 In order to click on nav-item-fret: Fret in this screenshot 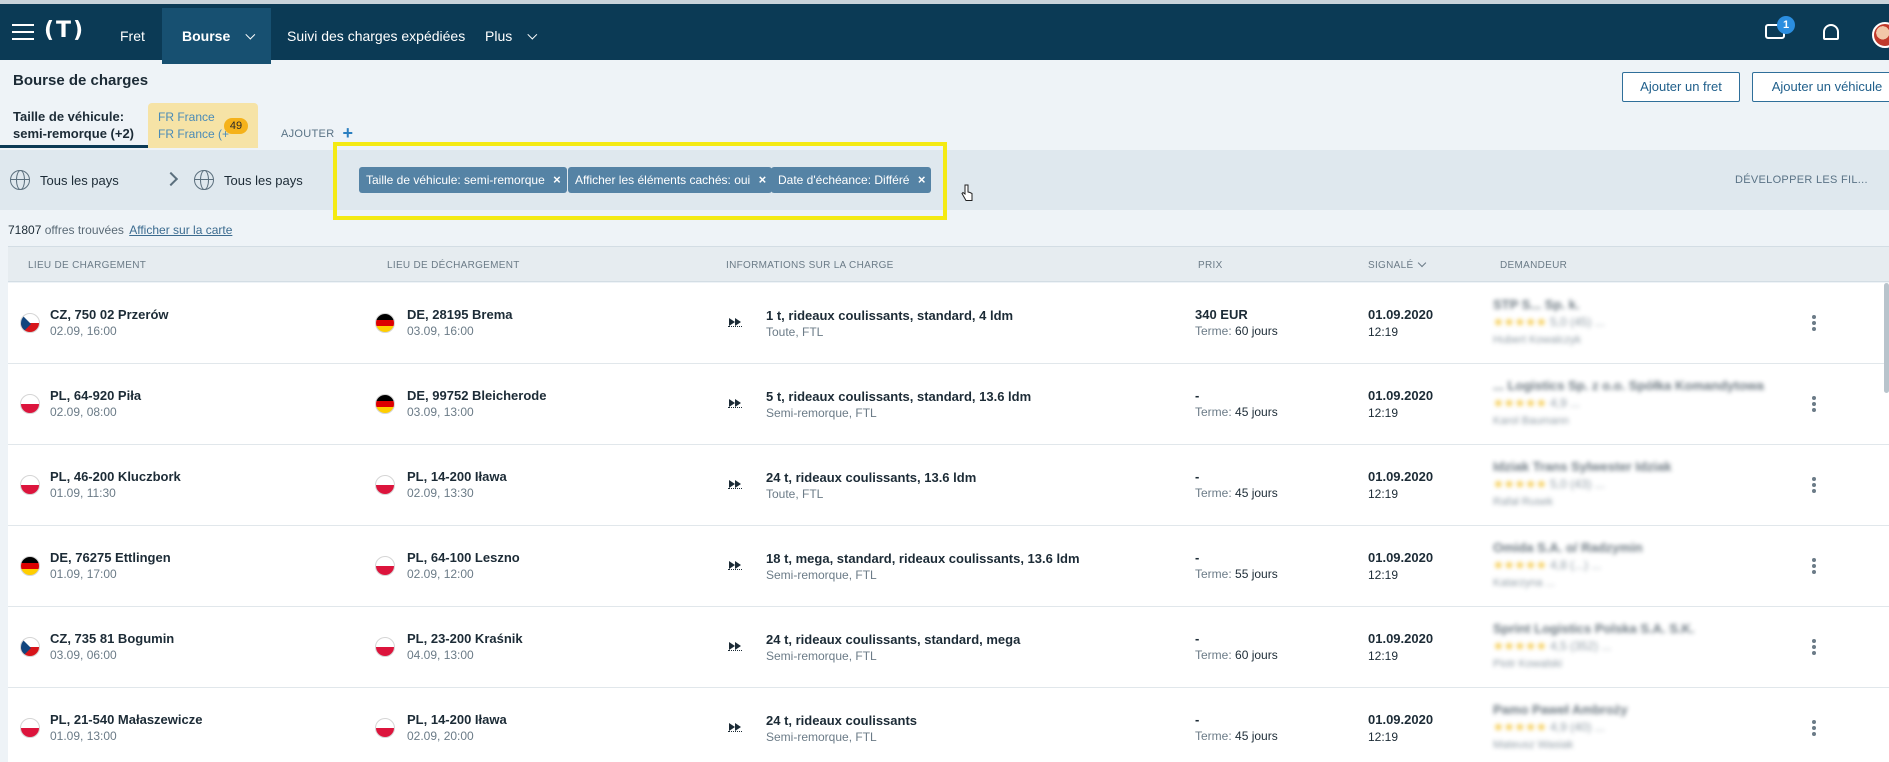, I will do `click(132, 36)`.